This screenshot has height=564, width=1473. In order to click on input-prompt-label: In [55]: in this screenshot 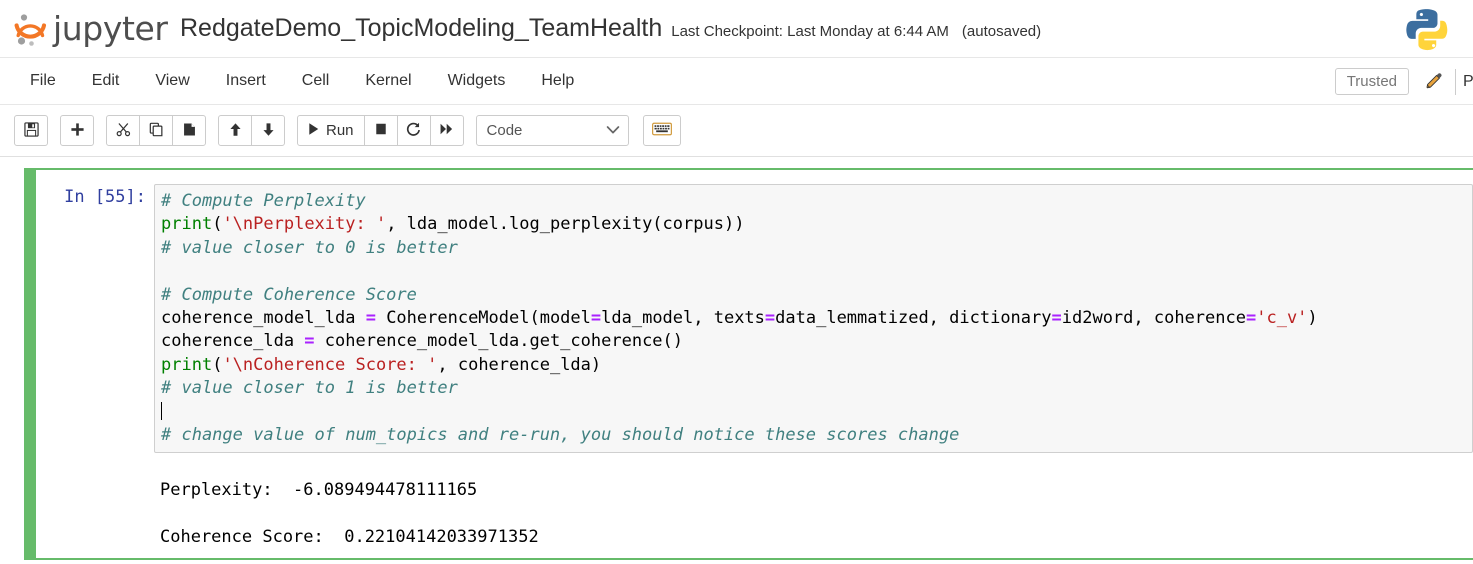, I will do `click(105, 197)`.